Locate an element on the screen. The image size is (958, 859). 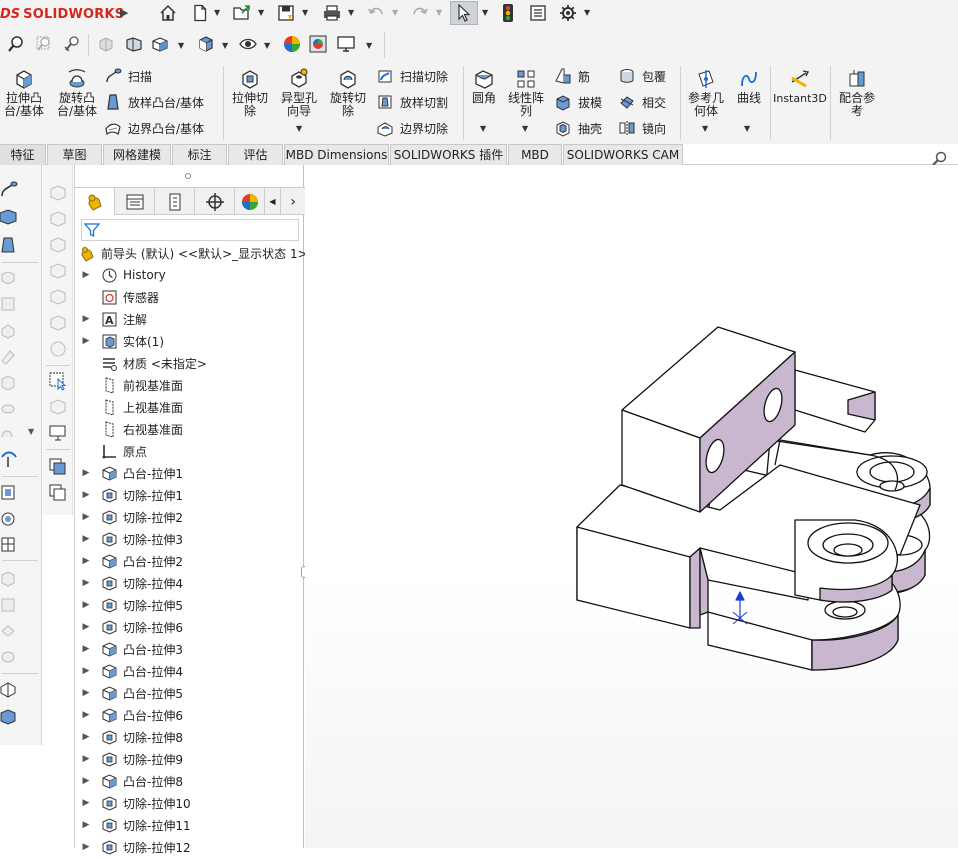
reference-geometry-button: 参考几 何体 is located at coordinates (706, 93).